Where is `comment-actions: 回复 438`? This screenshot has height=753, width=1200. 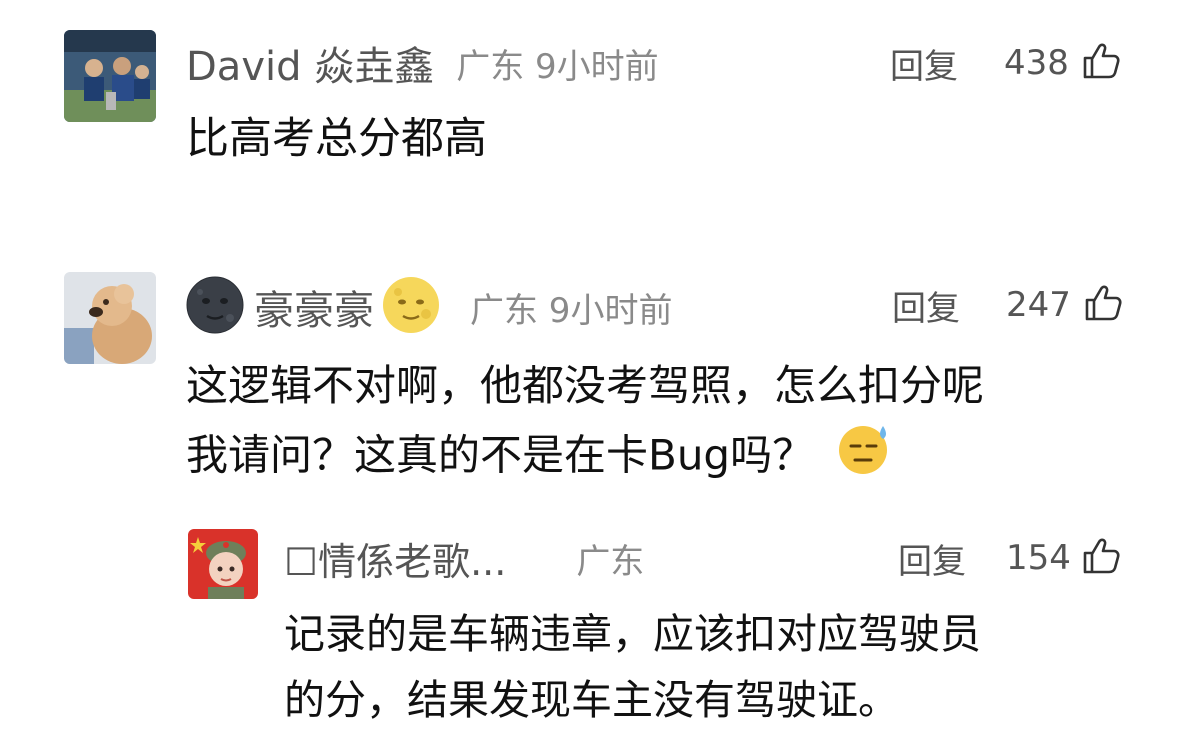 comment-actions: 回复 438 is located at coordinates (1005, 63).